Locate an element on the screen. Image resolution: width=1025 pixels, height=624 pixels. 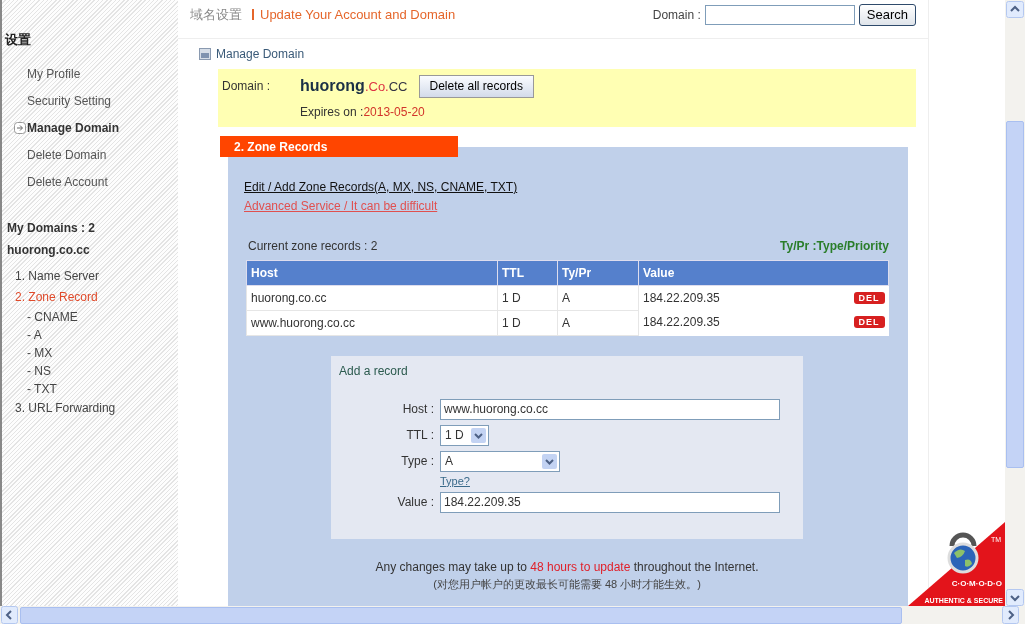
sidebar-link: Security Setting is located at coordinates (69, 100).